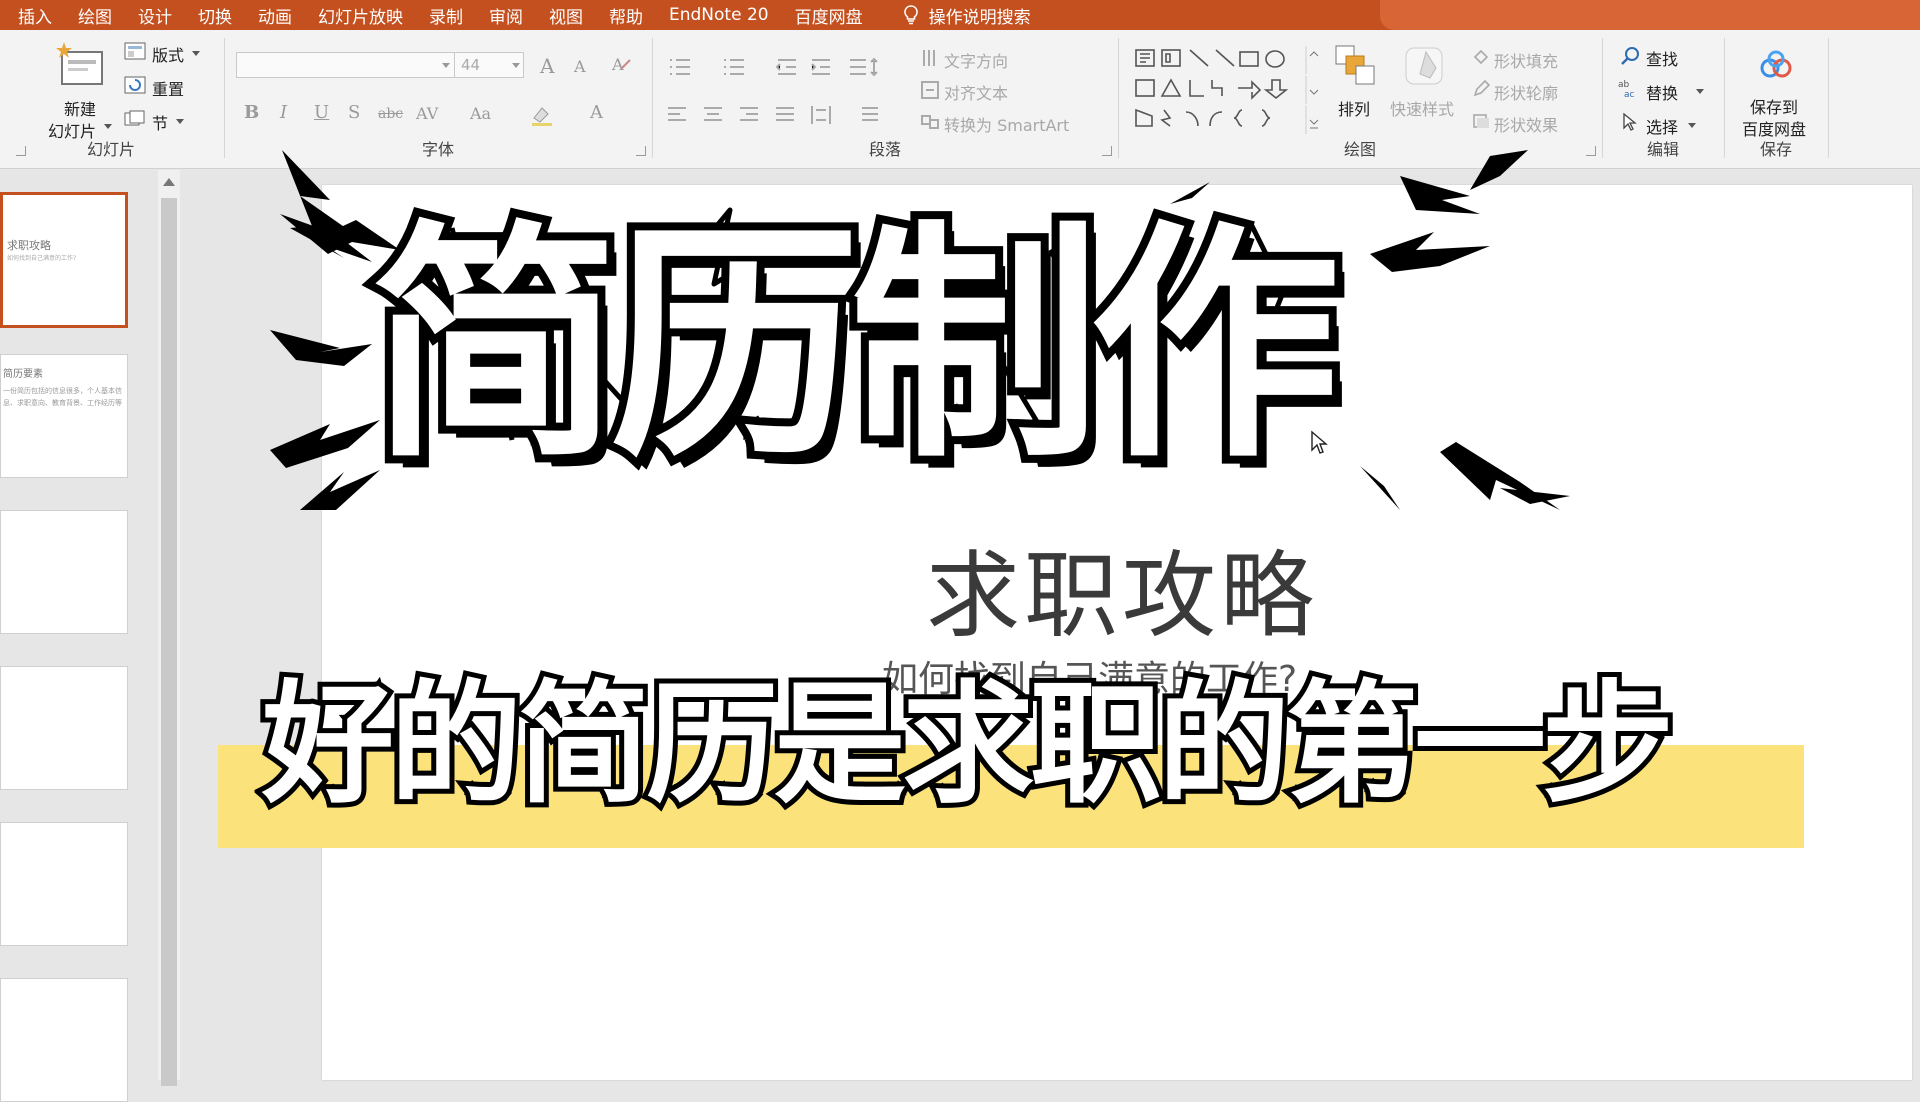 Image resolution: width=1920 pixels, height=1102 pixels. Describe the element at coordinates (855, 345) in the screenshot. I see `headline-overlay: 简历制作` at that location.